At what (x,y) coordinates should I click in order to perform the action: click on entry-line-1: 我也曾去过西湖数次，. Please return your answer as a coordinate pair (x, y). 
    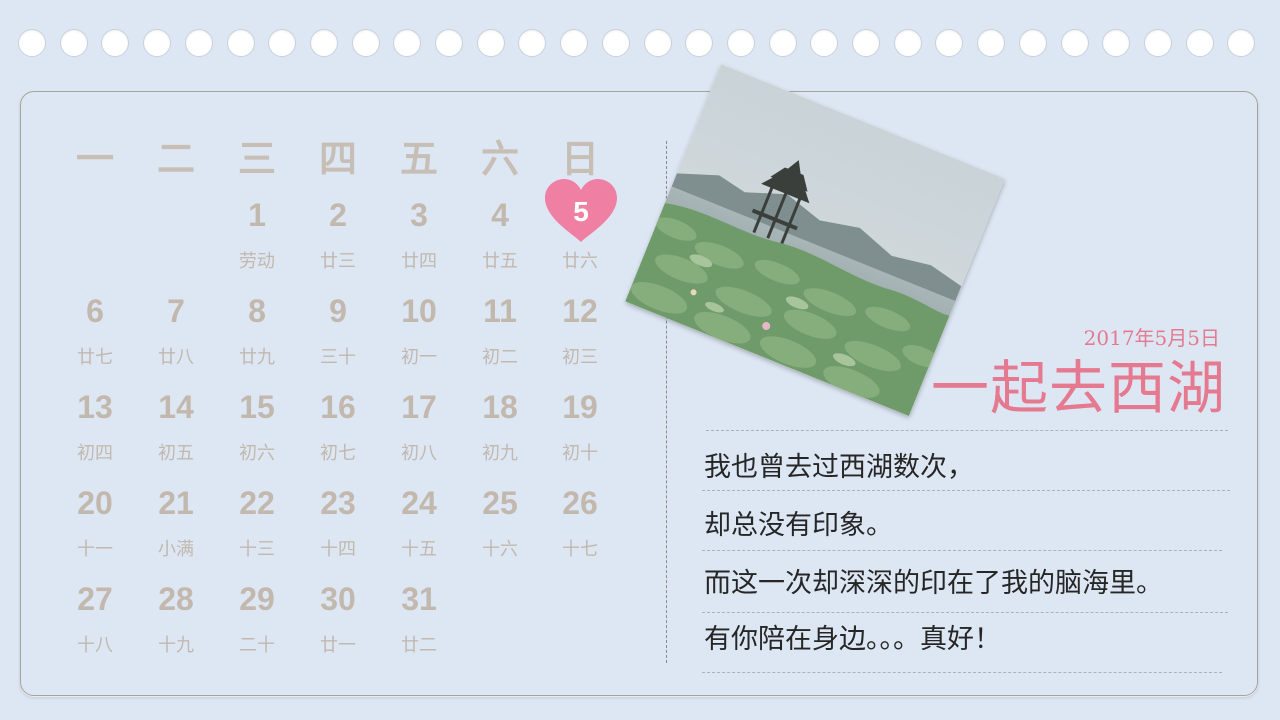
    Looking at the image, I should click on (839, 467).